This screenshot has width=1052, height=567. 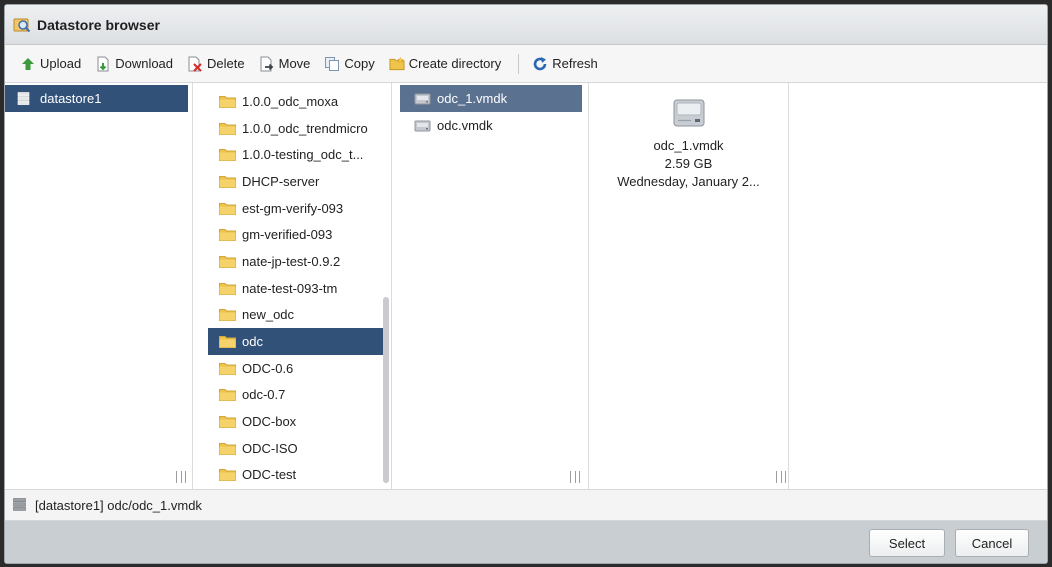 What do you see at coordinates (270, 448) in the screenshot?
I see `list-item-label: ODC-ISO` at bounding box center [270, 448].